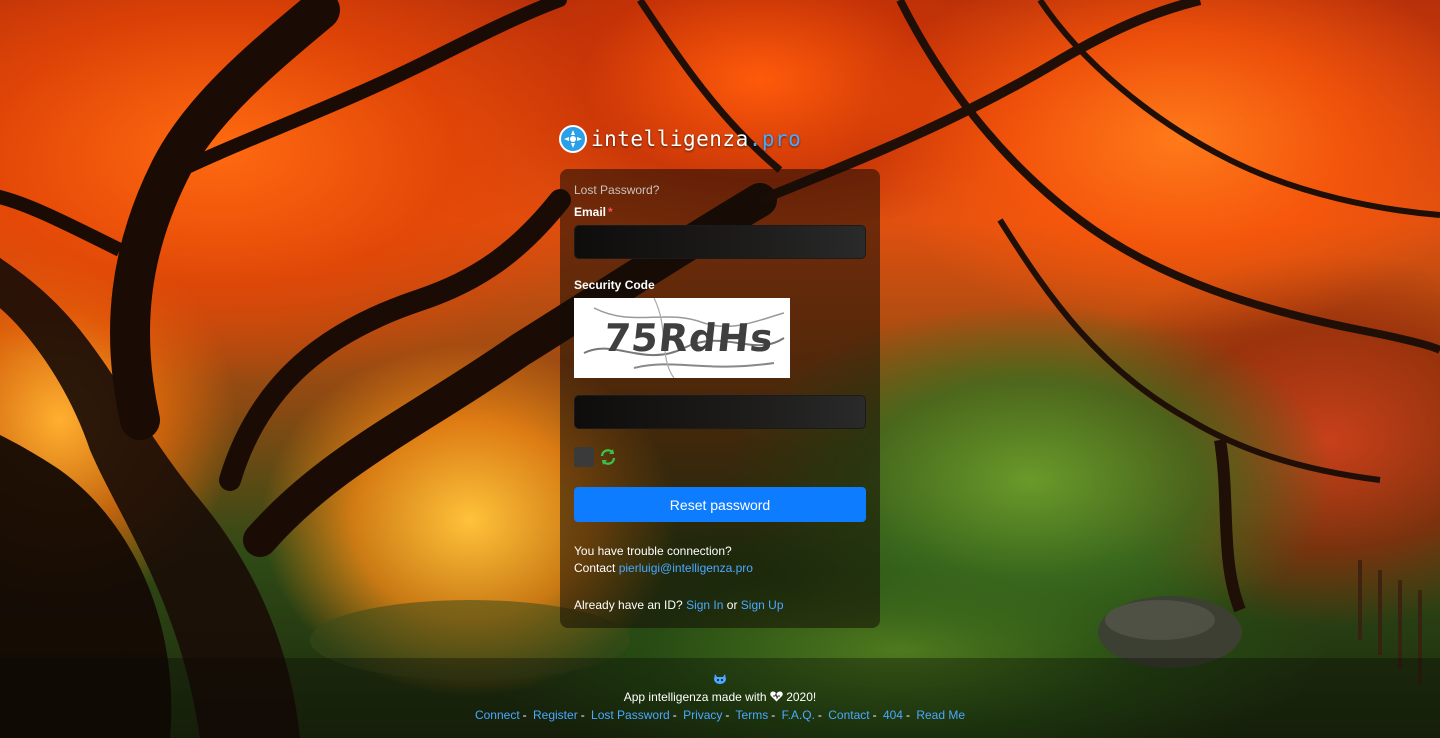 This screenshot has width=1440, height=738. Describe the element at coordinates (686, 568) in the screenshot. I see `contact-email-link: pierluigi@intelligenza.pro` at that location.